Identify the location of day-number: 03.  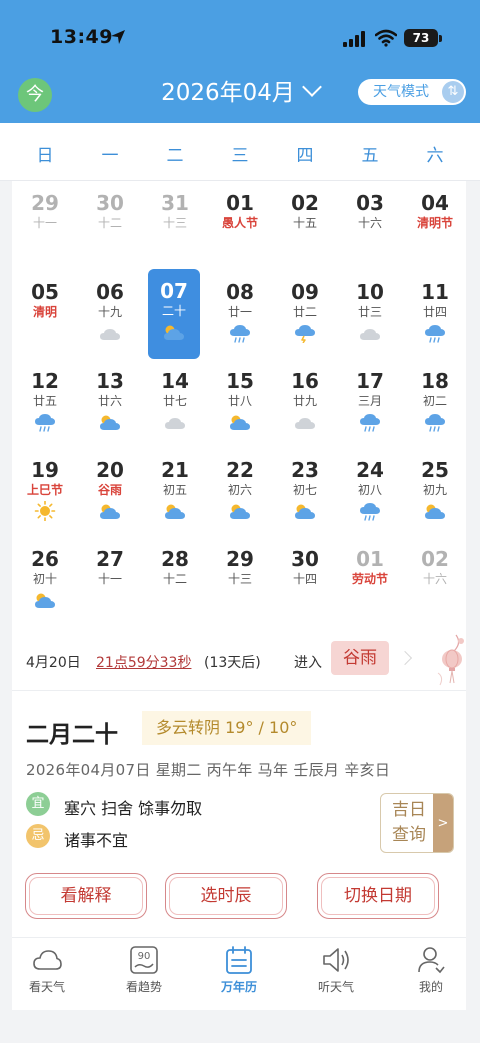
(370, 203).